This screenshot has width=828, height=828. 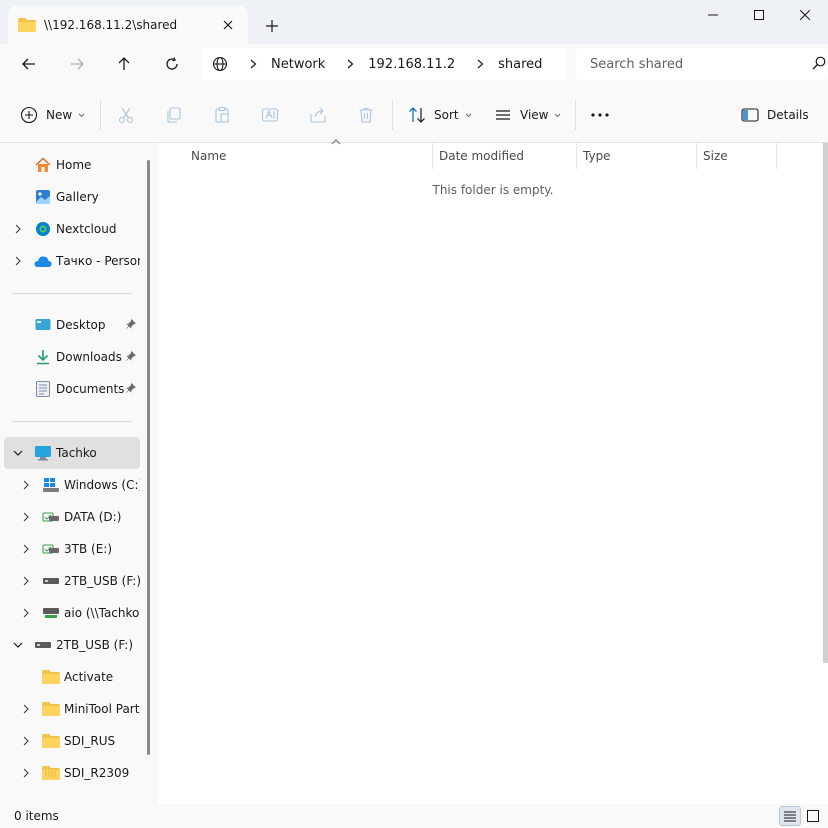 What do you see at coordinates (531, 115) in the screenshot?
I see `view-button: View` at bounding box center [531, 115].